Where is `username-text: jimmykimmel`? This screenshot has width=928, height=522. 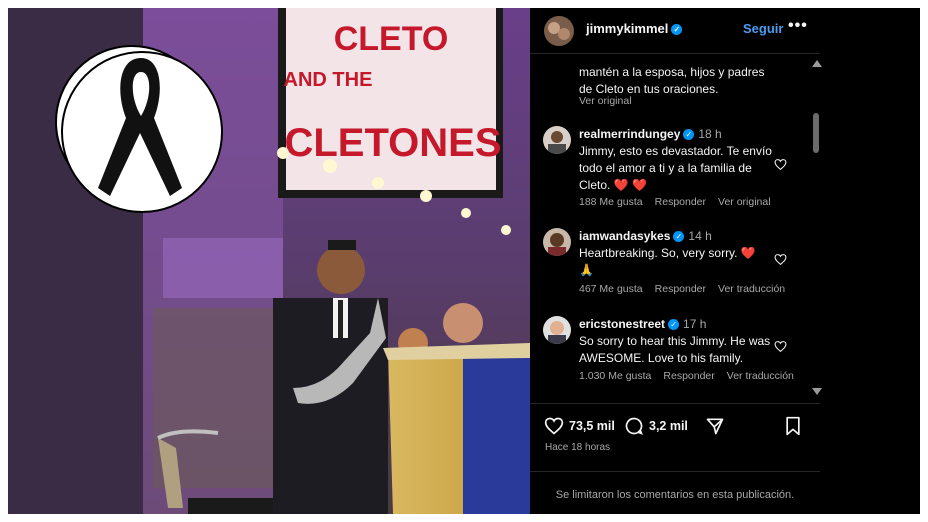 username-text: jimmykimmel is located at coordinates (627, 28).